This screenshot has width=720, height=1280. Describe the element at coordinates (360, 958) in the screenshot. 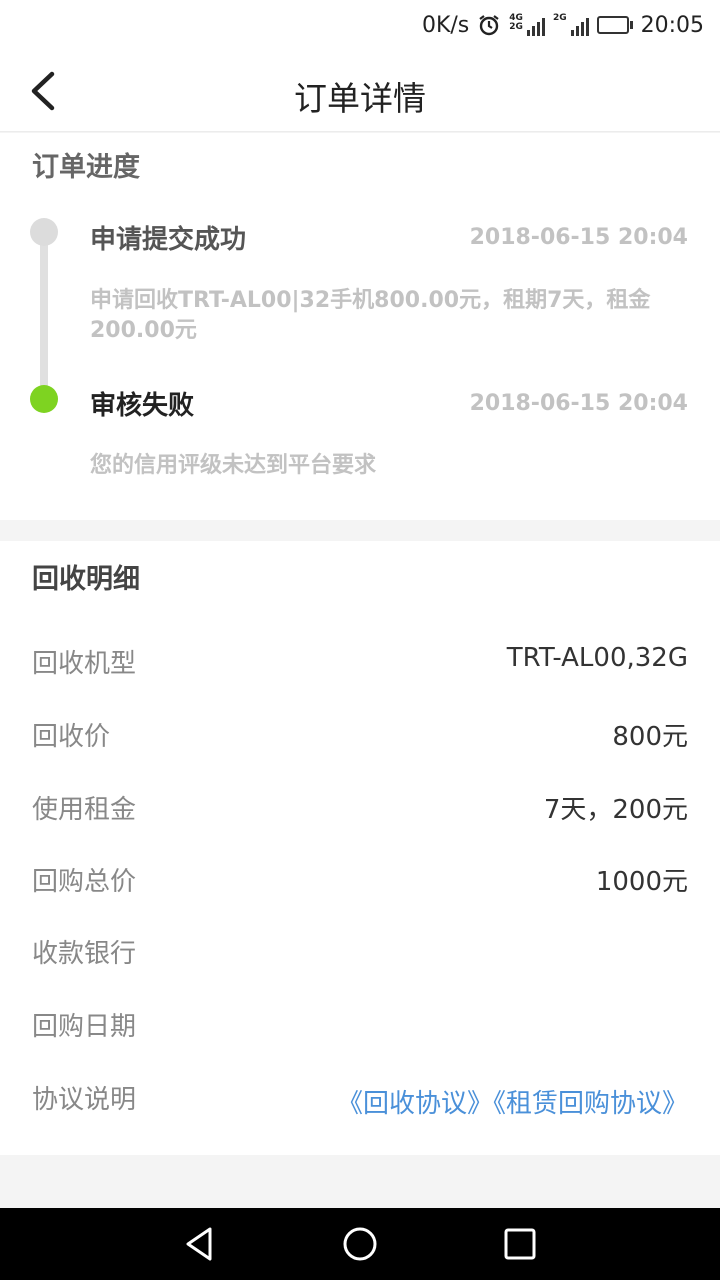

I see `detail-row-bank: 收款银行` at that location.